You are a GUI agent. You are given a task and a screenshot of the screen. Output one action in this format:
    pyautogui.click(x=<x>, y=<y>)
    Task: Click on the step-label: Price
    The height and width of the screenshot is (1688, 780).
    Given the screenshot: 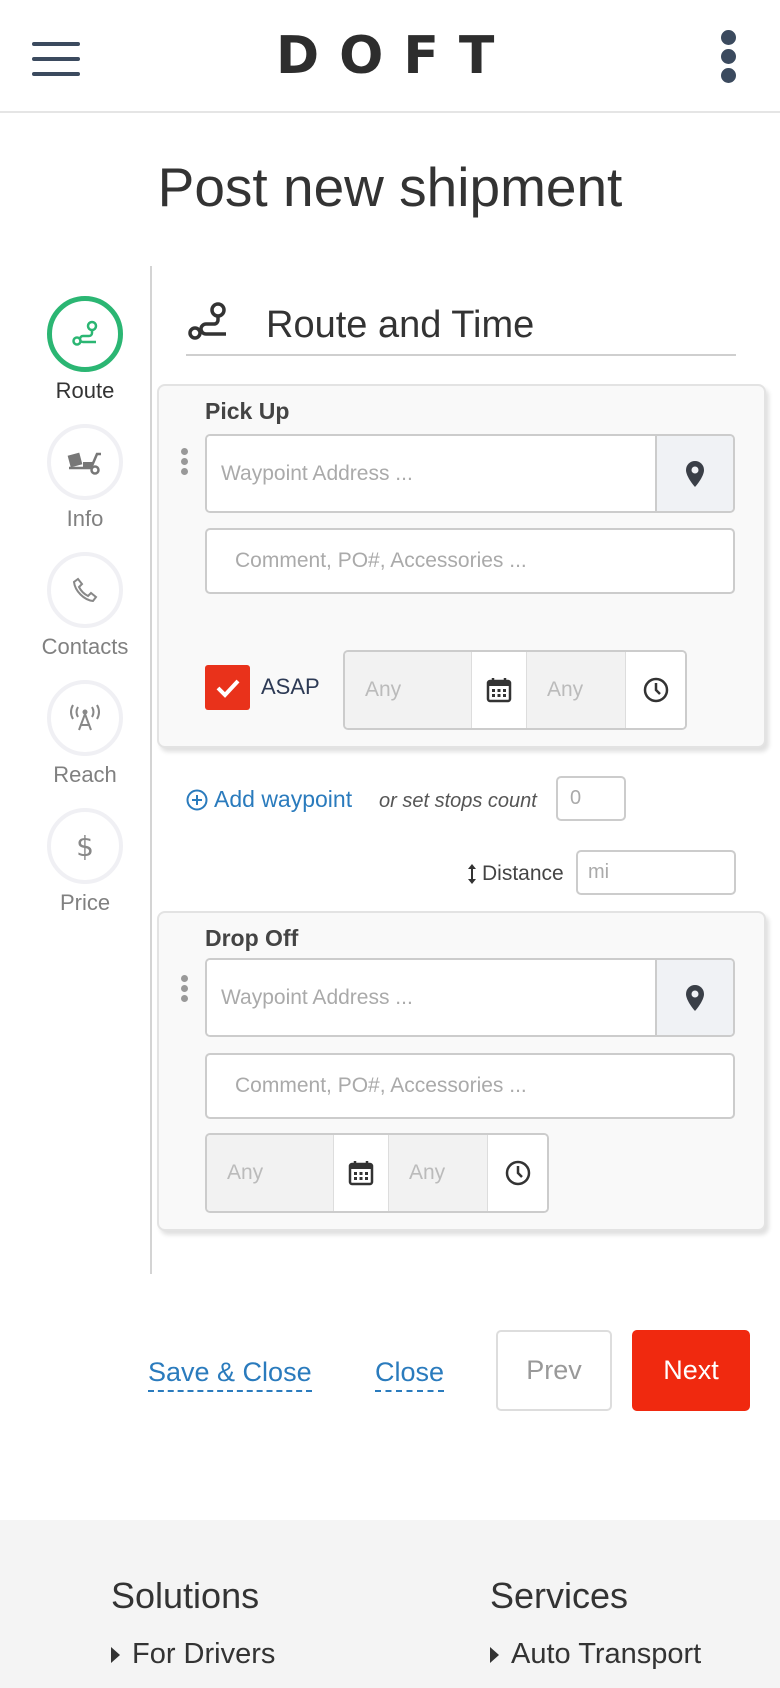 What is the action you would take?
    pyautogui.click(x=85, y=902)
    